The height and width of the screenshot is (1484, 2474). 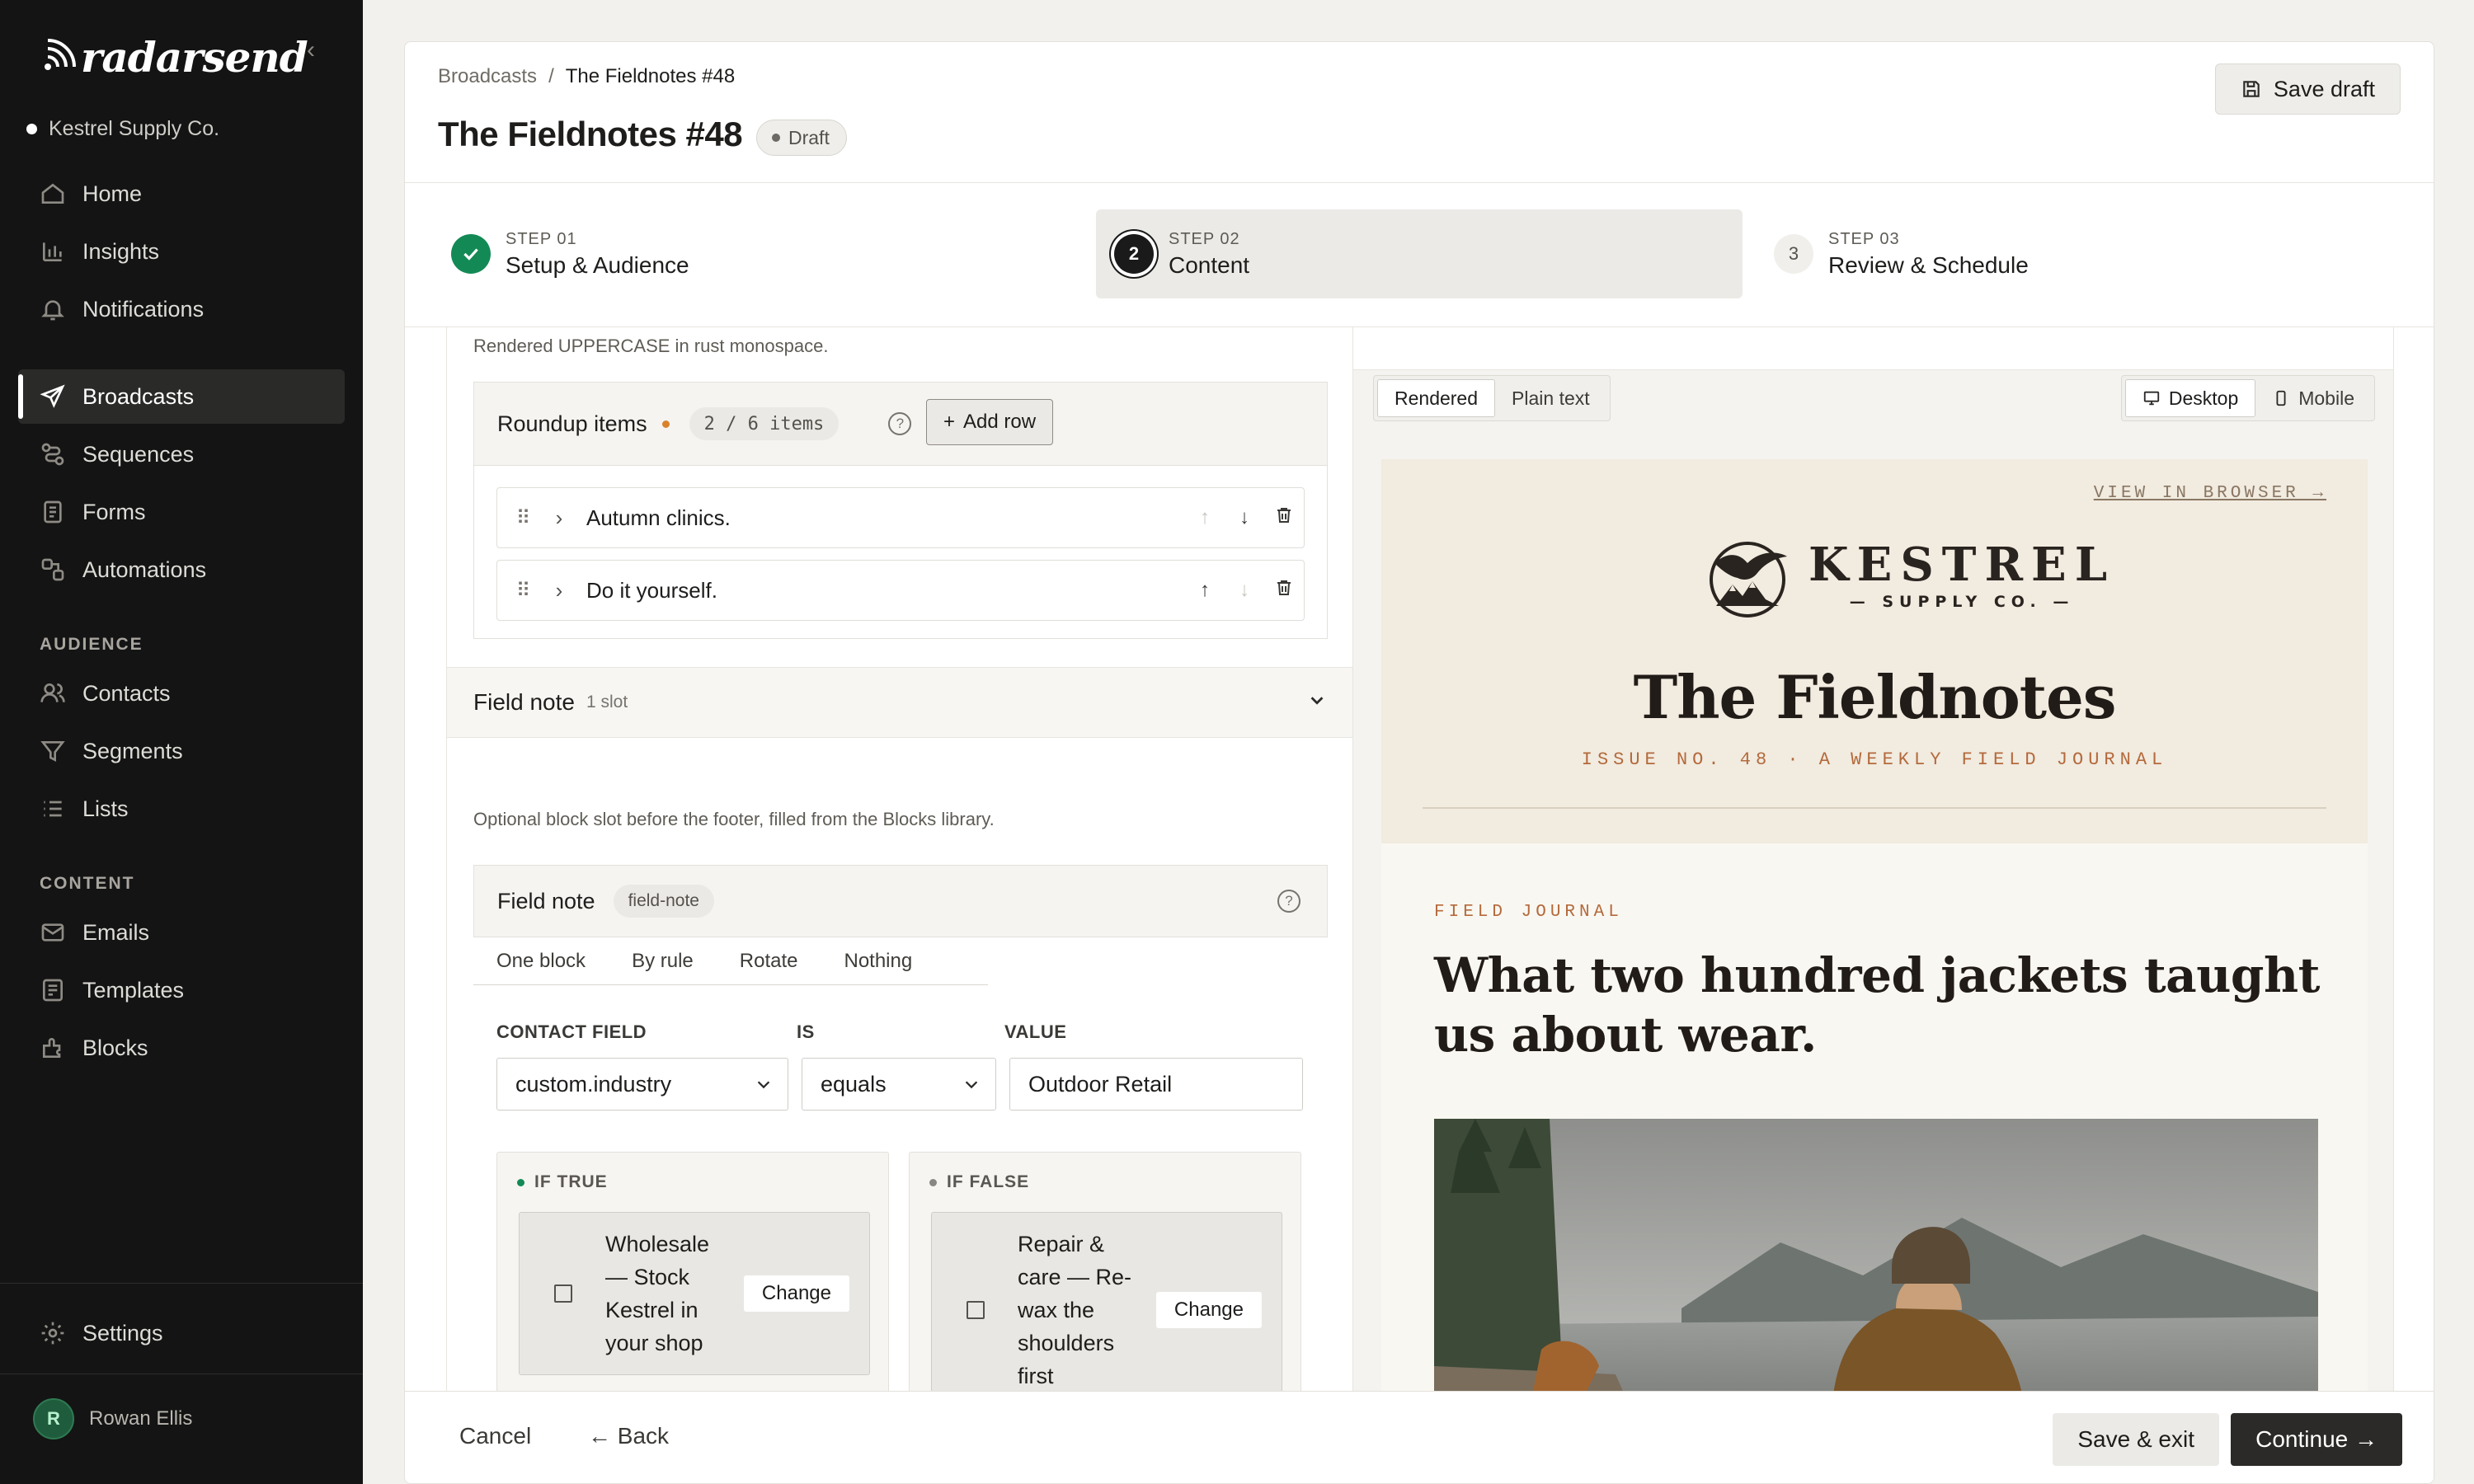 I want to click on branch-label: IF TRUE, so click(x=571, y=1181).